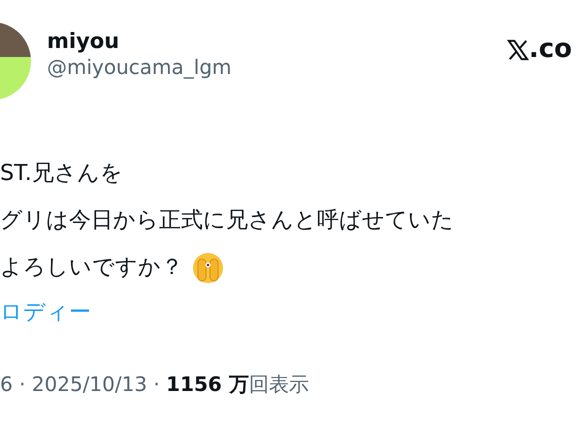 The height and width of the screenshot is (430, 576). Describe the element at coordinates (83, 41) in the screenshot. I see `display-name: miyou` at that location.